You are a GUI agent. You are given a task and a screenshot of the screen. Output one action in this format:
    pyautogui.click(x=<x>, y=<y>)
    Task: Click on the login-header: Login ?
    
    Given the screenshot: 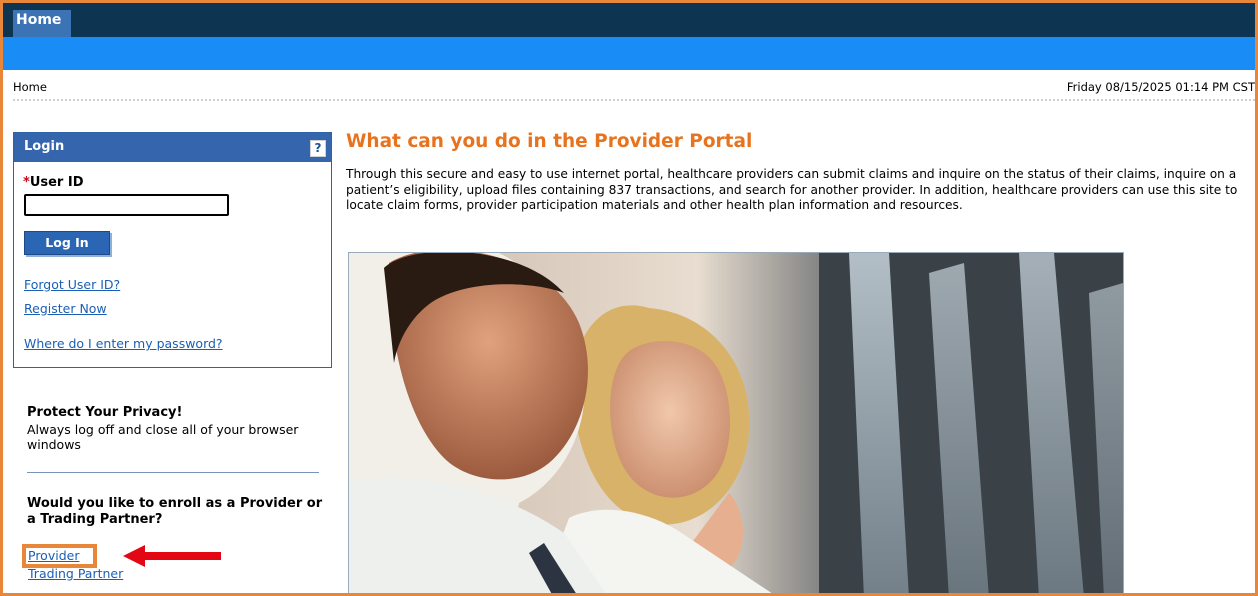 What is the action you would take?
    pyautogui.click(x=172, y=147)
    